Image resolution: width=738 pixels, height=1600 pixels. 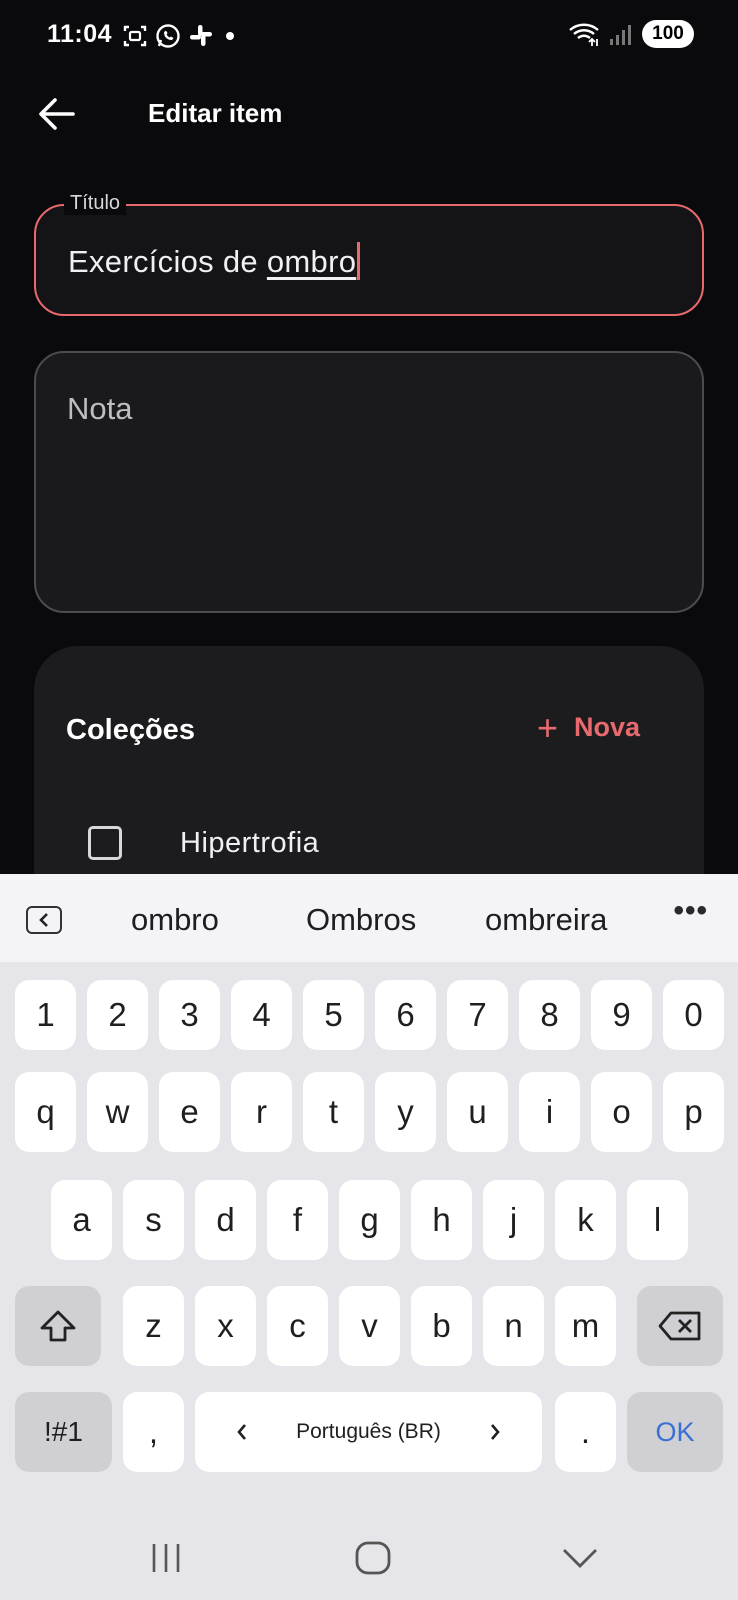 I want to click on key-q: q, so click(x=45, y=1112).